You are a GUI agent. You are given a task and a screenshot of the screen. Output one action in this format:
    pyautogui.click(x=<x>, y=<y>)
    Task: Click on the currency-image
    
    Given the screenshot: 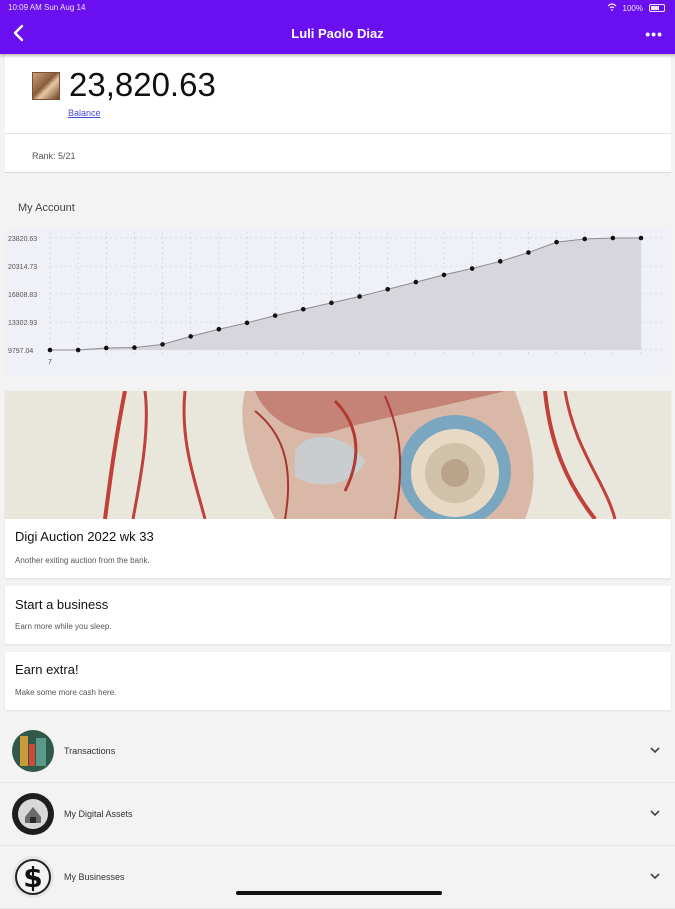 What is the action you would take?
    pyautogui.click(x=46, y=86)
    